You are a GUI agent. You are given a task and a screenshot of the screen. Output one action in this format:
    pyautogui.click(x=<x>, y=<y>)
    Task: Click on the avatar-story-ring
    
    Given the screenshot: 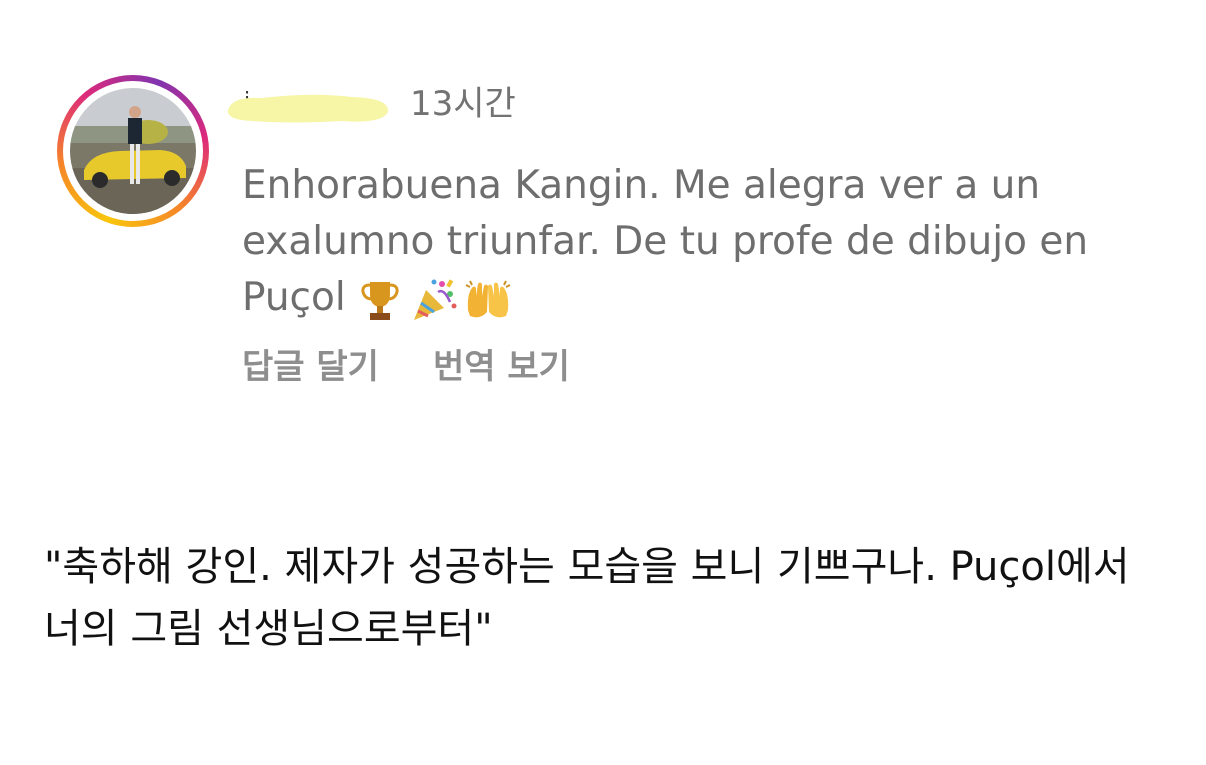 What is the action you would take?
    pyautogui.click(x=133, y=151)
    